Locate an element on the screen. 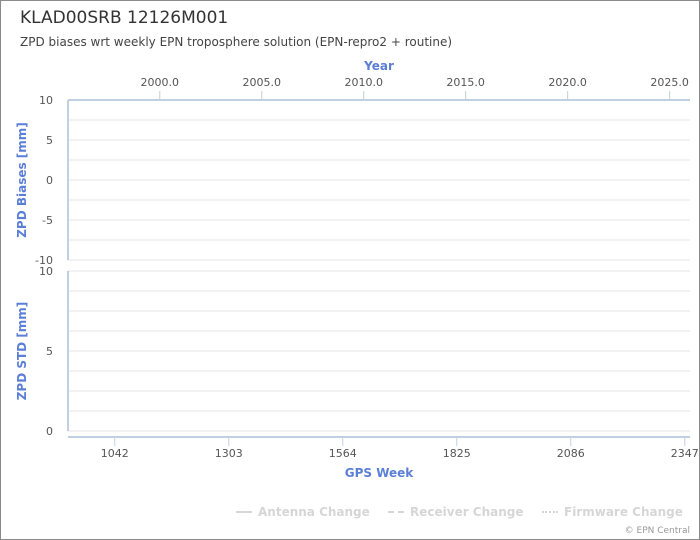  top-tick-label: 2025.0 is located at coordinates (669, 82).